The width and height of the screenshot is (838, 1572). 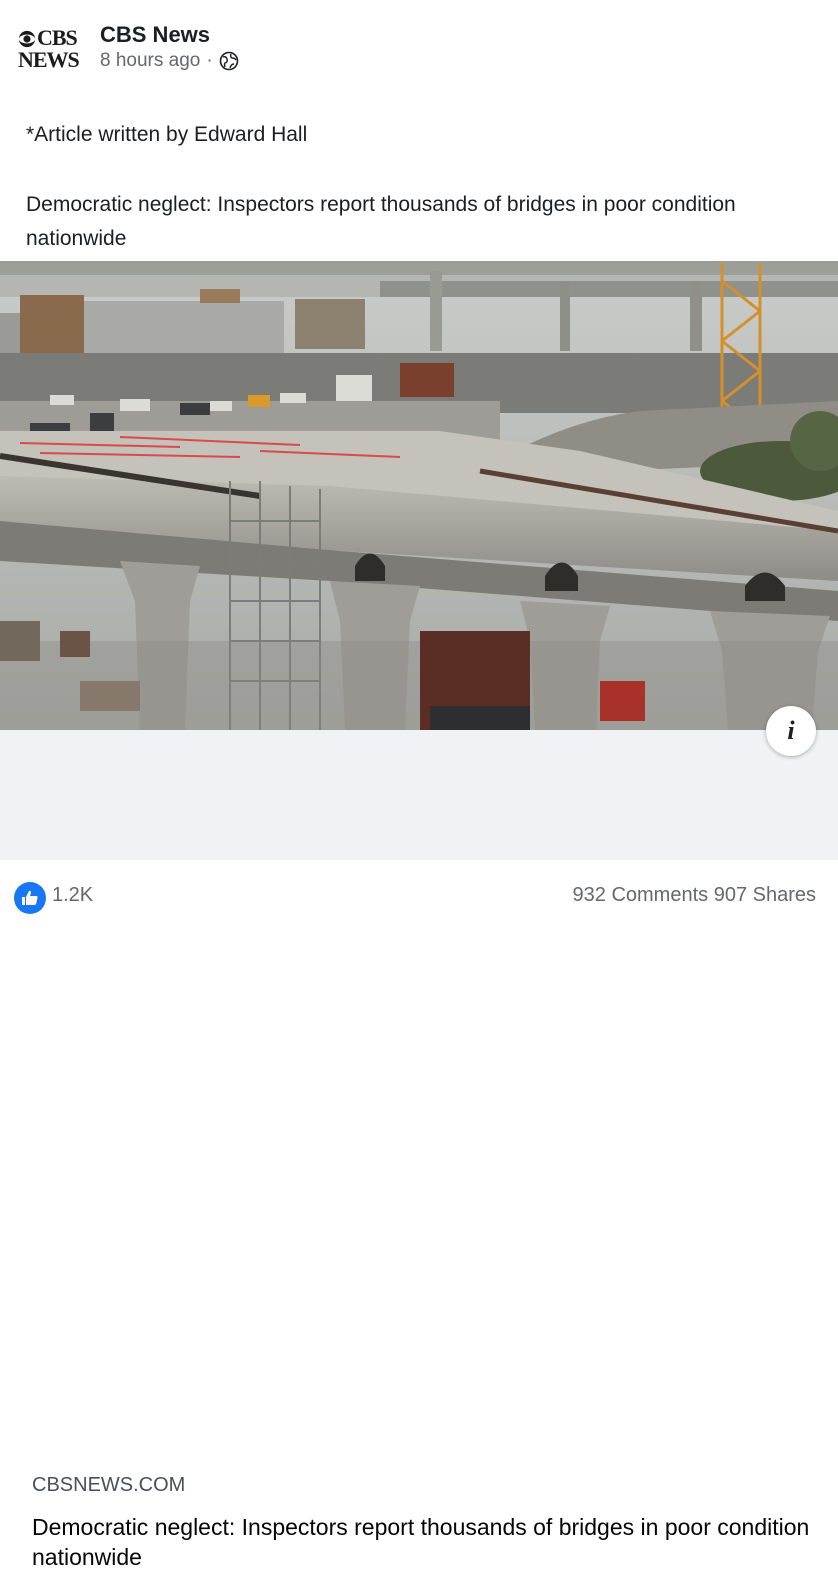 I want to click on post-text-byline: *Article written by Edward Hall, so click(x=167, y=134).